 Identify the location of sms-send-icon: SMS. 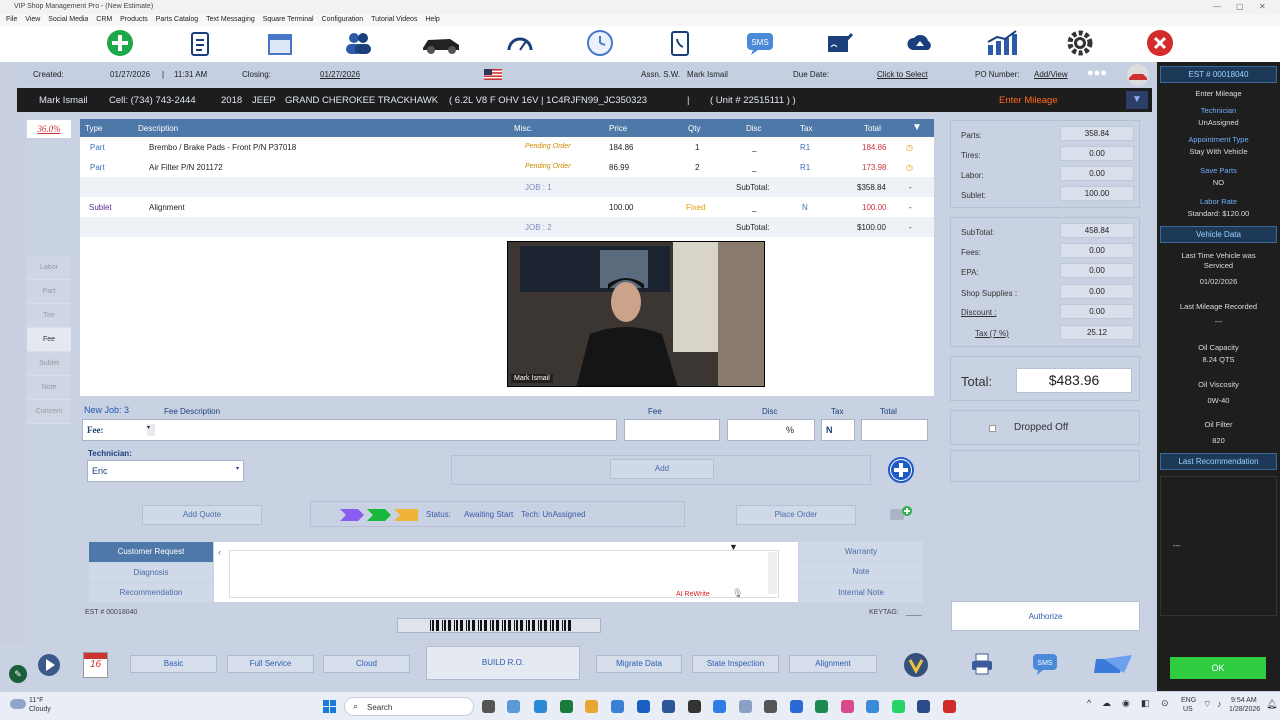
(1045, 664).